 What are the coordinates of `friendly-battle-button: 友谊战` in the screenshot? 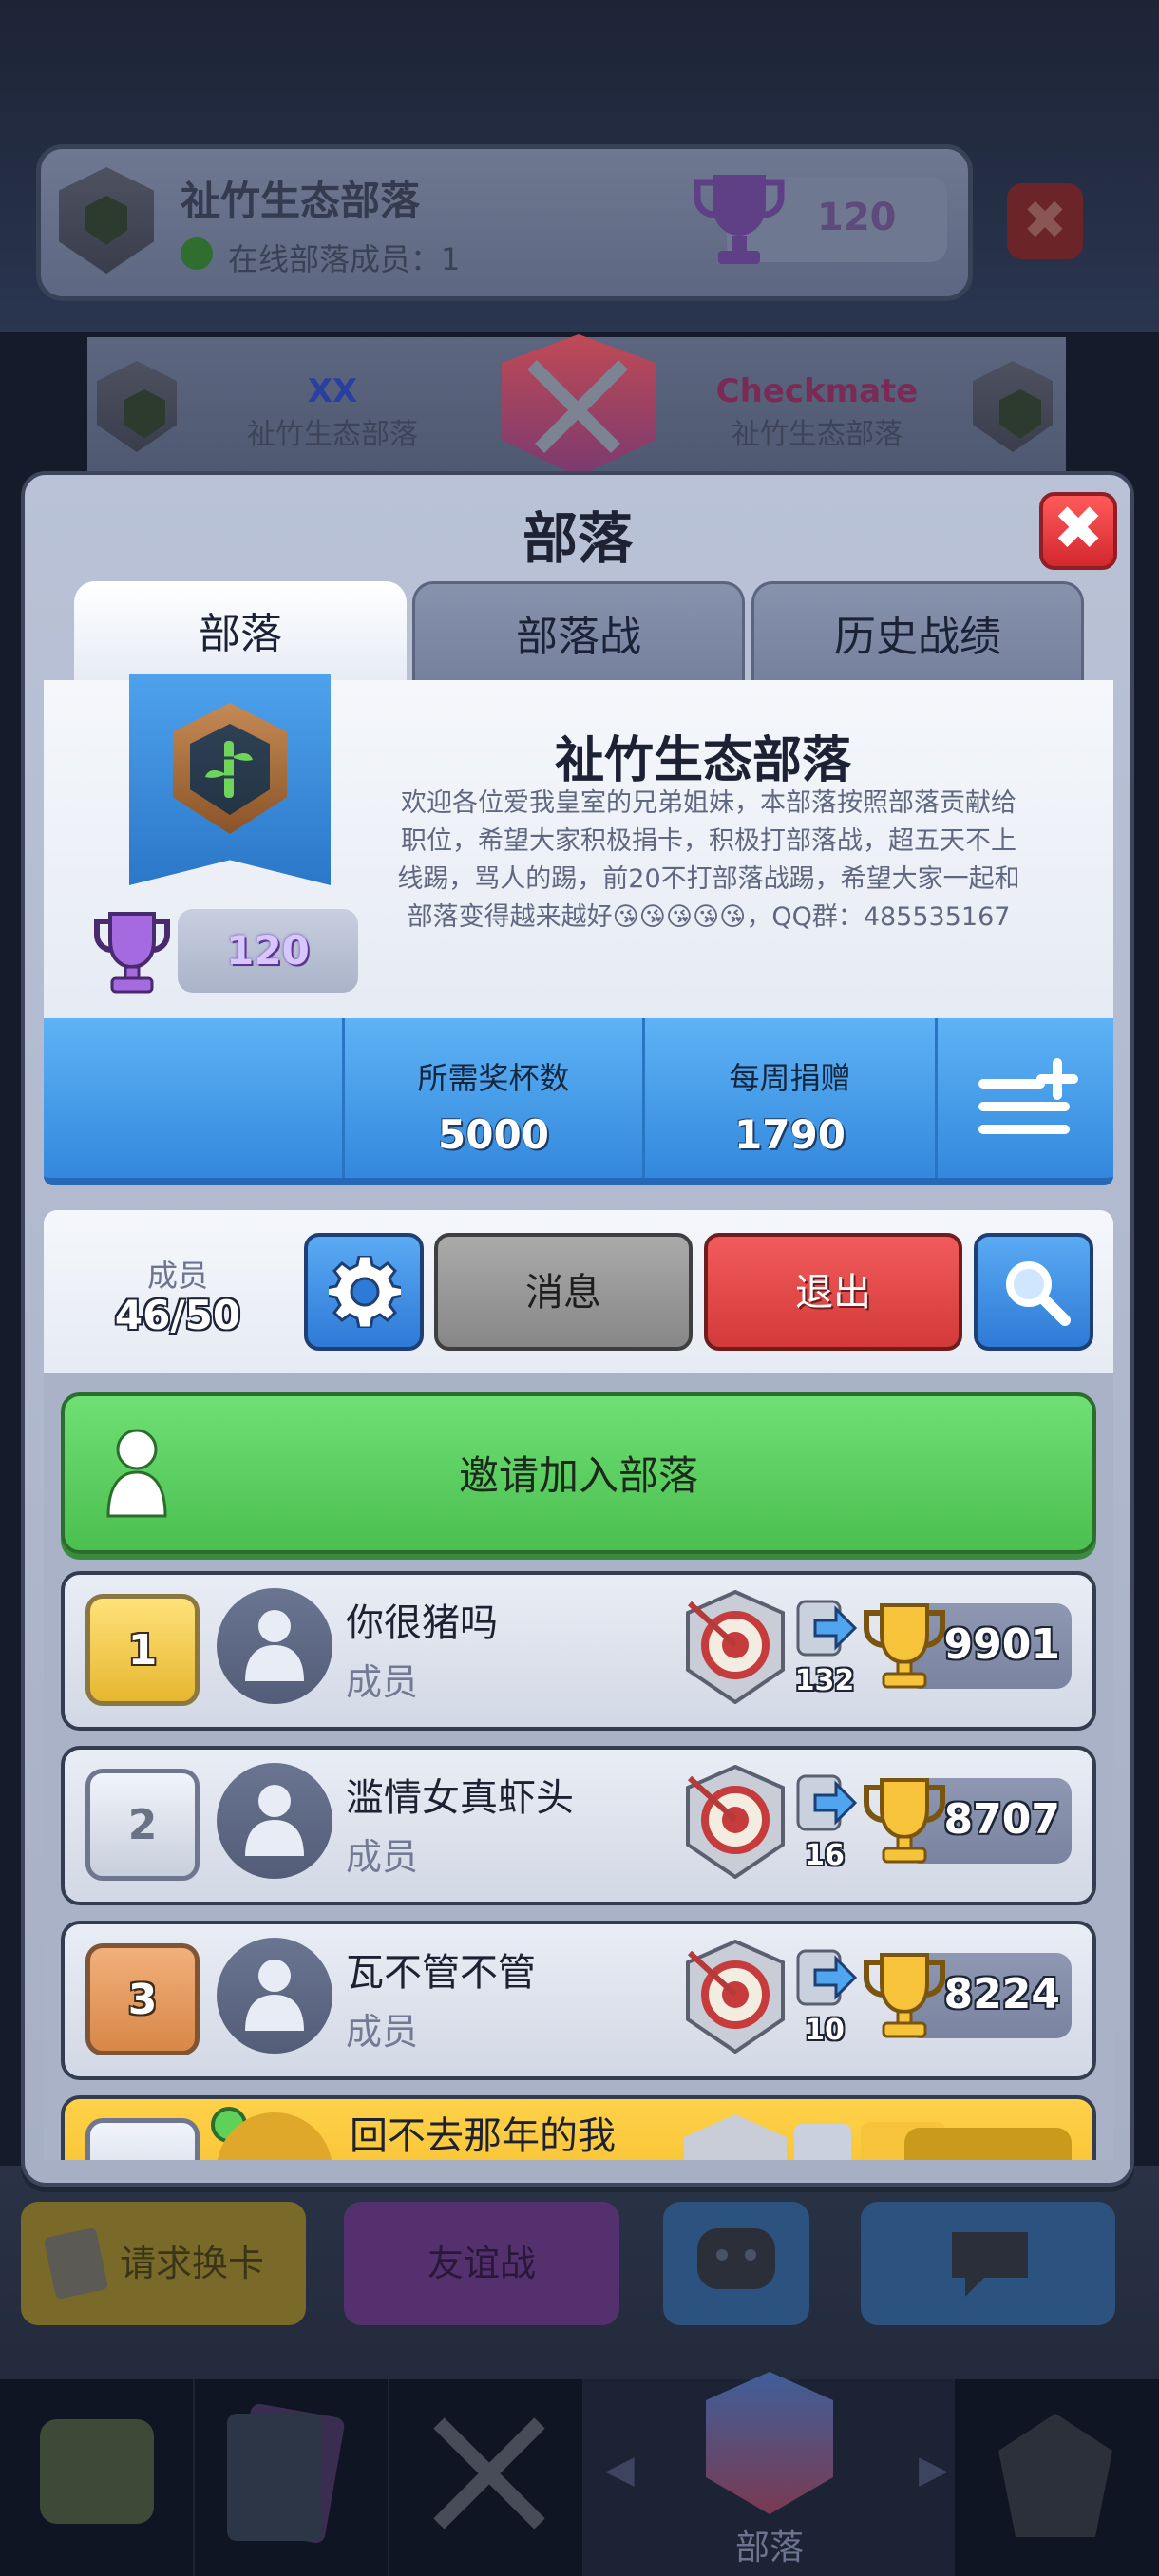 It's located at (481, 2263).